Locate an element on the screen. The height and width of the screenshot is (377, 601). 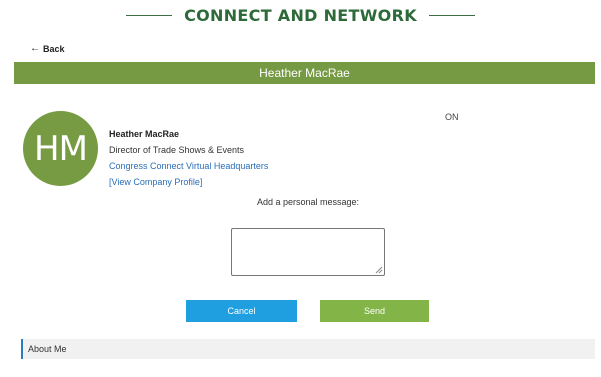
back-link: ← Back is located at coordinates (47, 49).